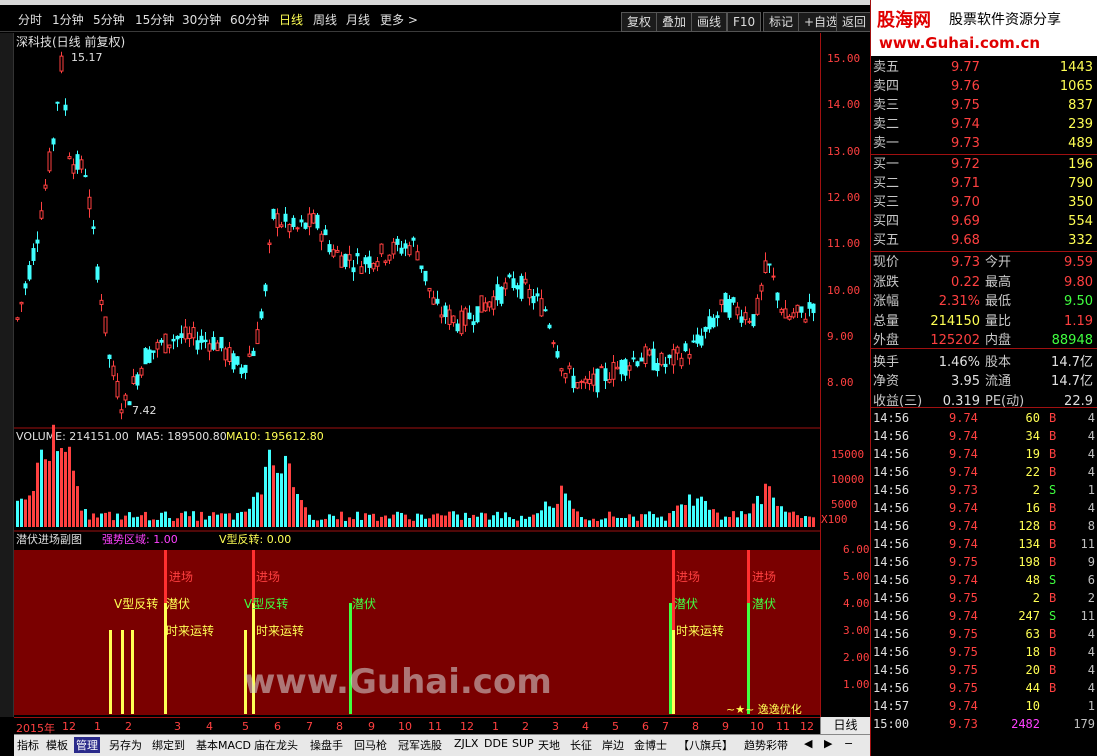 The height and width of the screenshot is (756, 1097). What do you see at coordinates (276, 745) in the screenshot?
I see `tab-dragon-head: 庙在龙头` at bounding box center [276, 745].